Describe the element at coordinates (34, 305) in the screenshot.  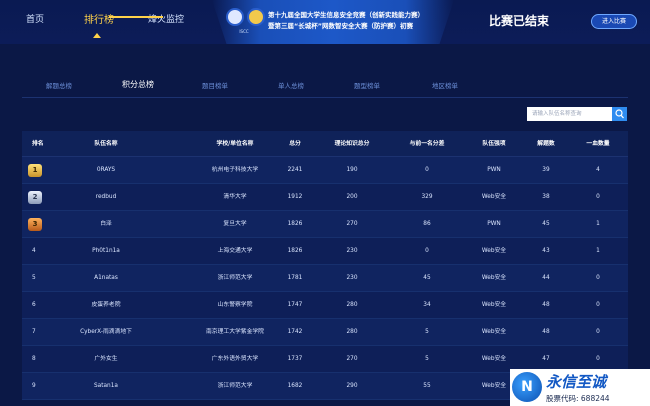
I see `rank: 6` at that location.